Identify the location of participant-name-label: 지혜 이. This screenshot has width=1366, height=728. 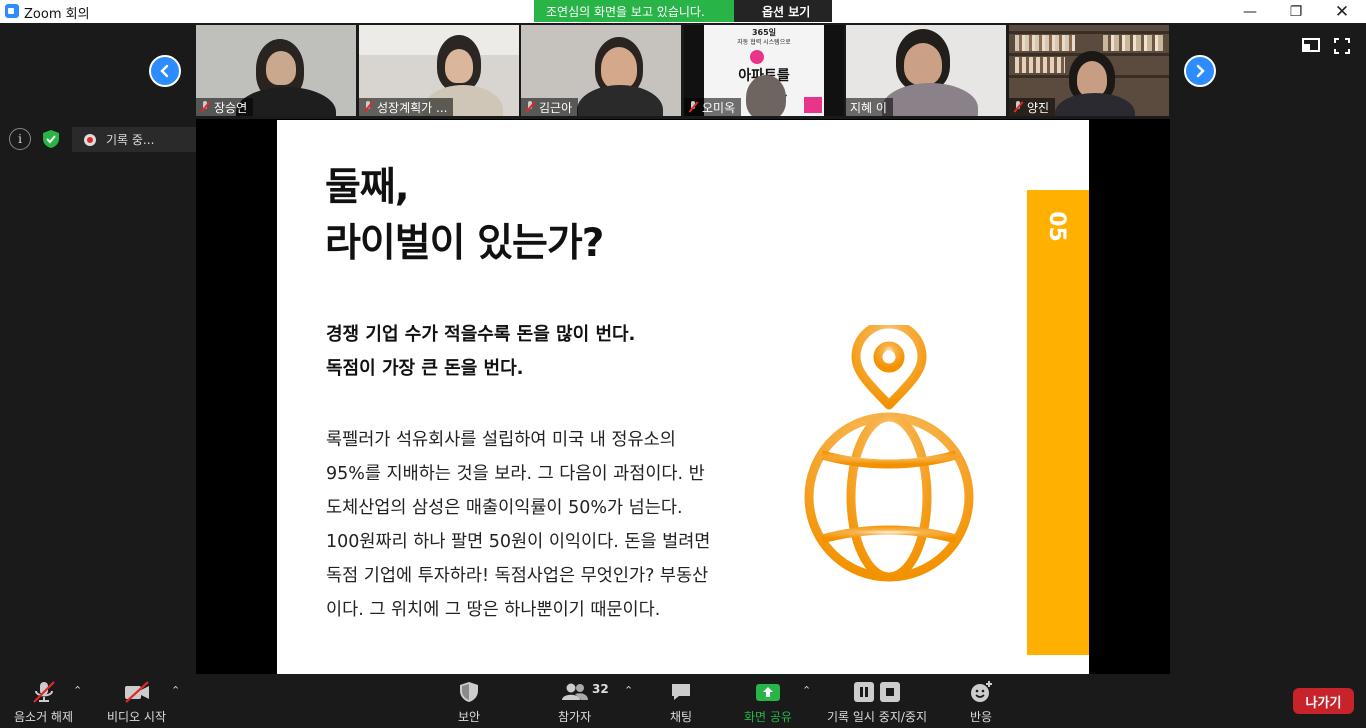
(869, 107).